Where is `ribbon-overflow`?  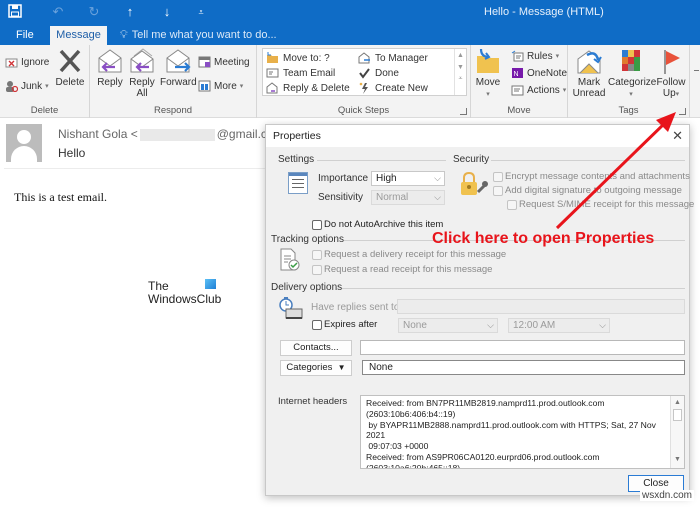 ribbon-overflow is located at coordinates (696, 70).